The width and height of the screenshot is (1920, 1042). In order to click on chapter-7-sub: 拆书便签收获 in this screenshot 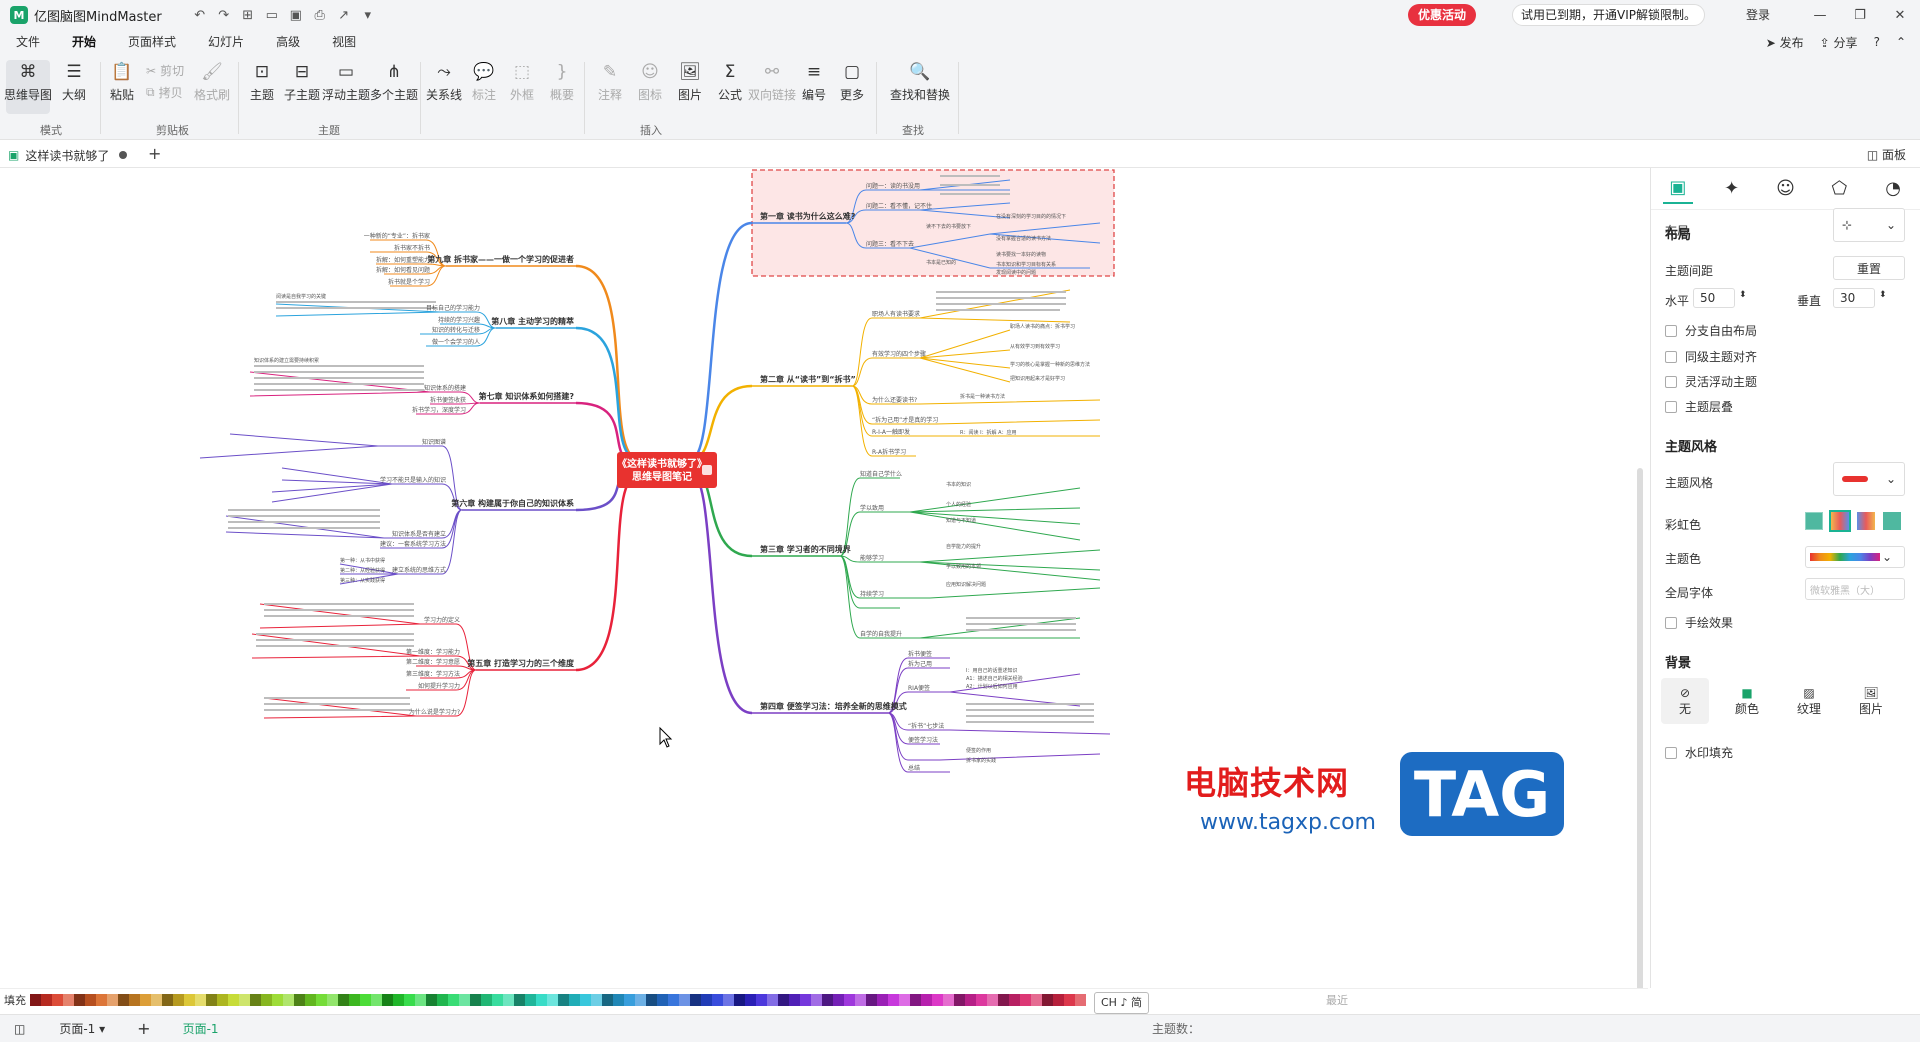, I will do `click(448, 400)`.